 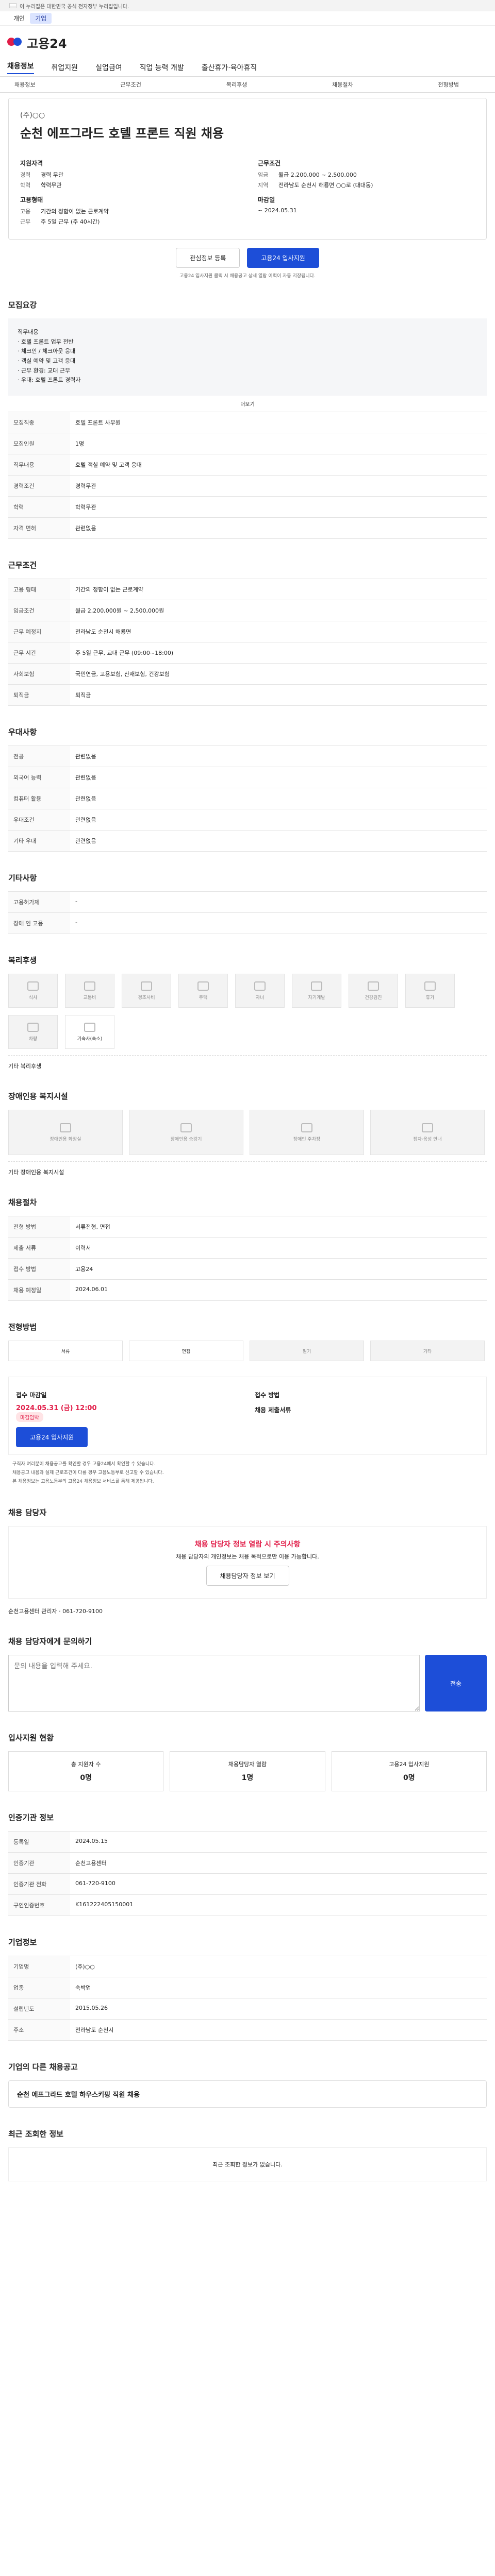 I want to click on nav-item: 직업 능력 개발, so click(x=162, y=67).